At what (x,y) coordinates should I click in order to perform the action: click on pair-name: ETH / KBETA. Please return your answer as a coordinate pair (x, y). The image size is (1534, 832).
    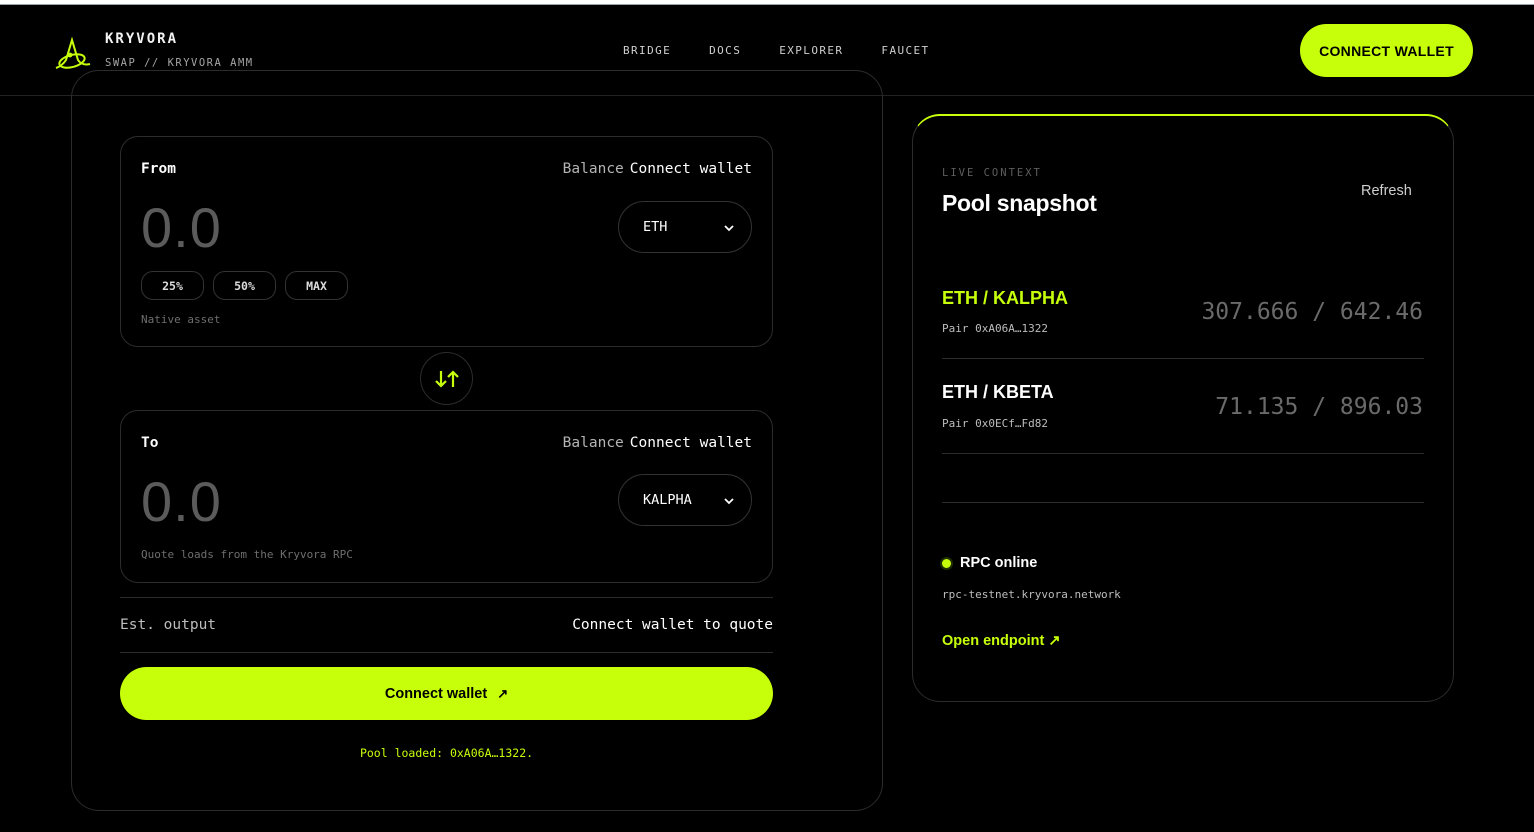
    Looking at the image, I should click on (998, 392).